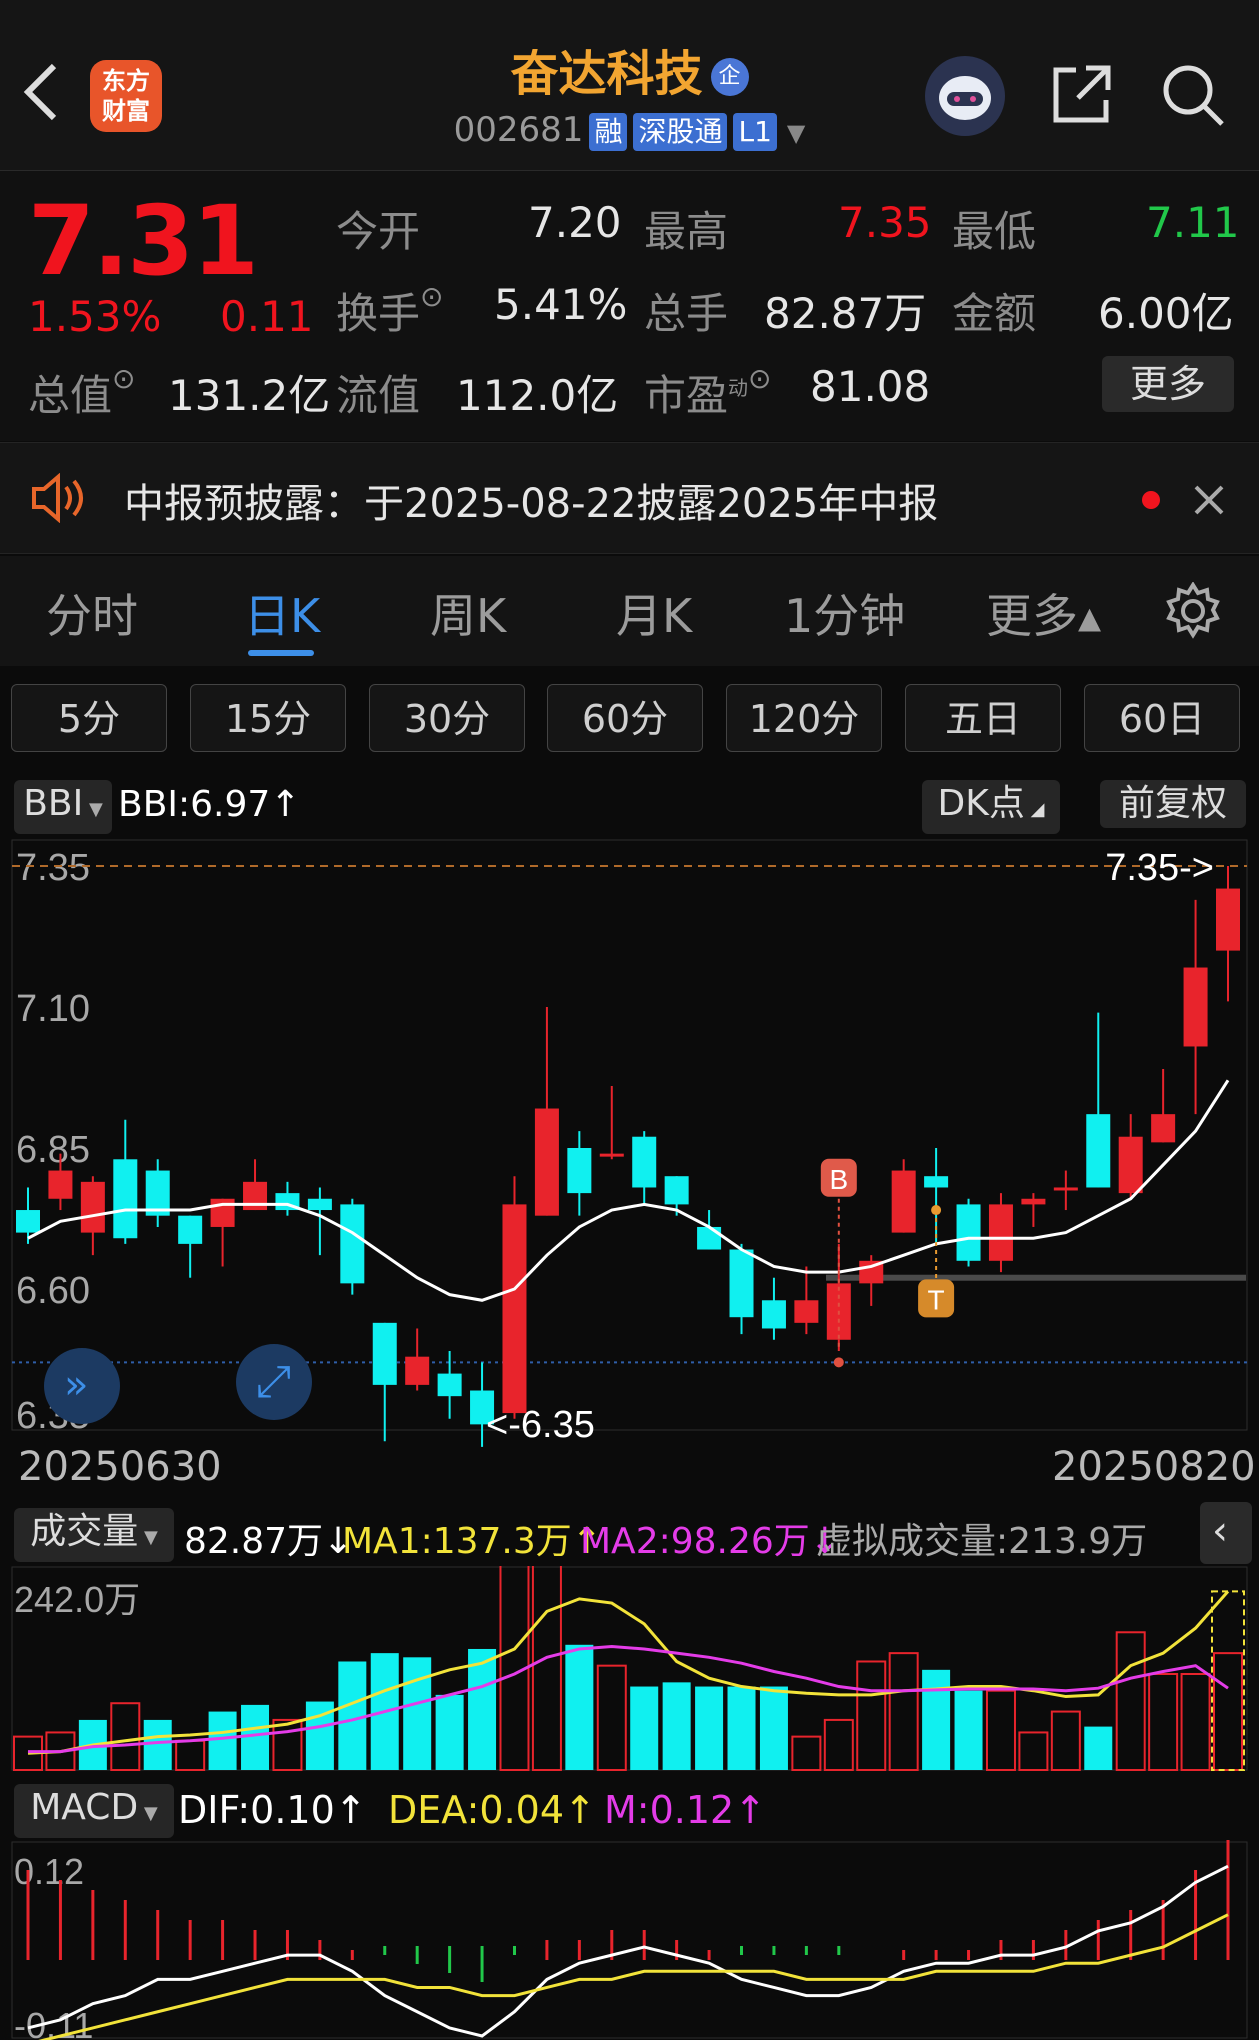 The width and height of the screenshot is (1259, 2040). Describe the element at coordinates (1168, 384) in the screenshot. I see `more-button: 更多` at that location.